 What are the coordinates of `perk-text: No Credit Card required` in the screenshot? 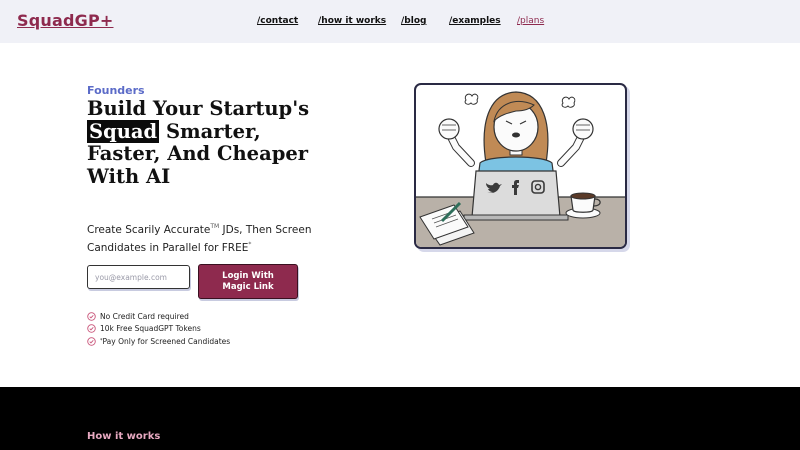 It's located at (144, 316).